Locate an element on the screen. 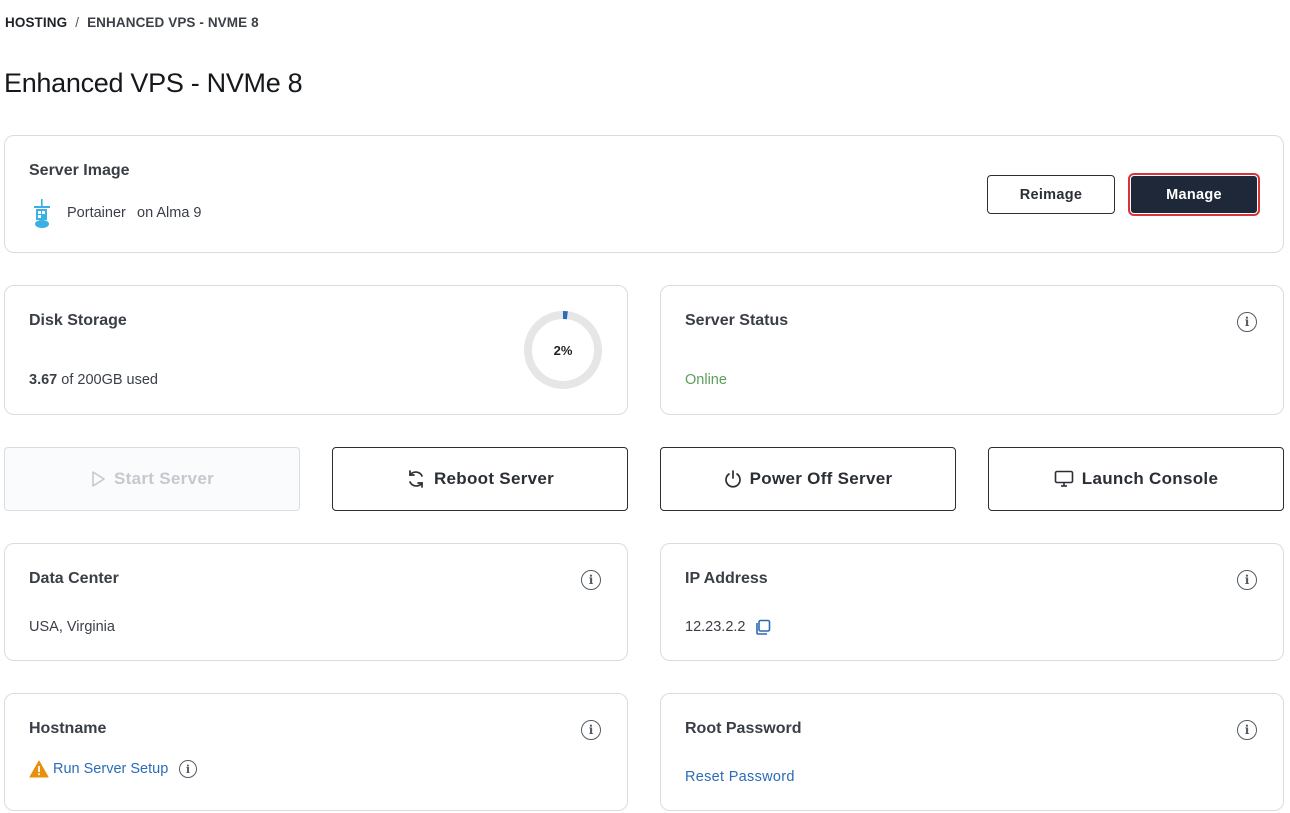 The image size is (1290, 813). server-image-os: on Alma 9 is located at coordinates (169, 213).